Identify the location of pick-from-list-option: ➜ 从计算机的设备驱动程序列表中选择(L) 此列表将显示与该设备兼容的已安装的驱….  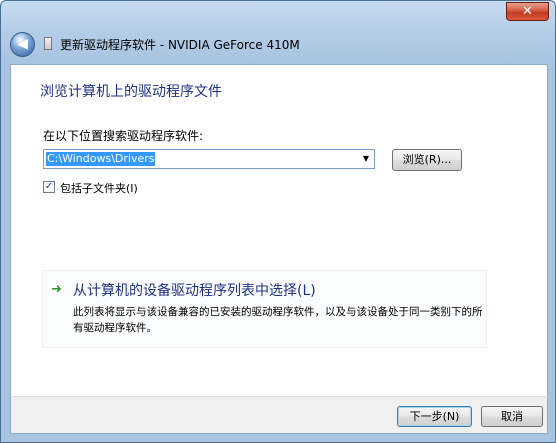
(264, 309).